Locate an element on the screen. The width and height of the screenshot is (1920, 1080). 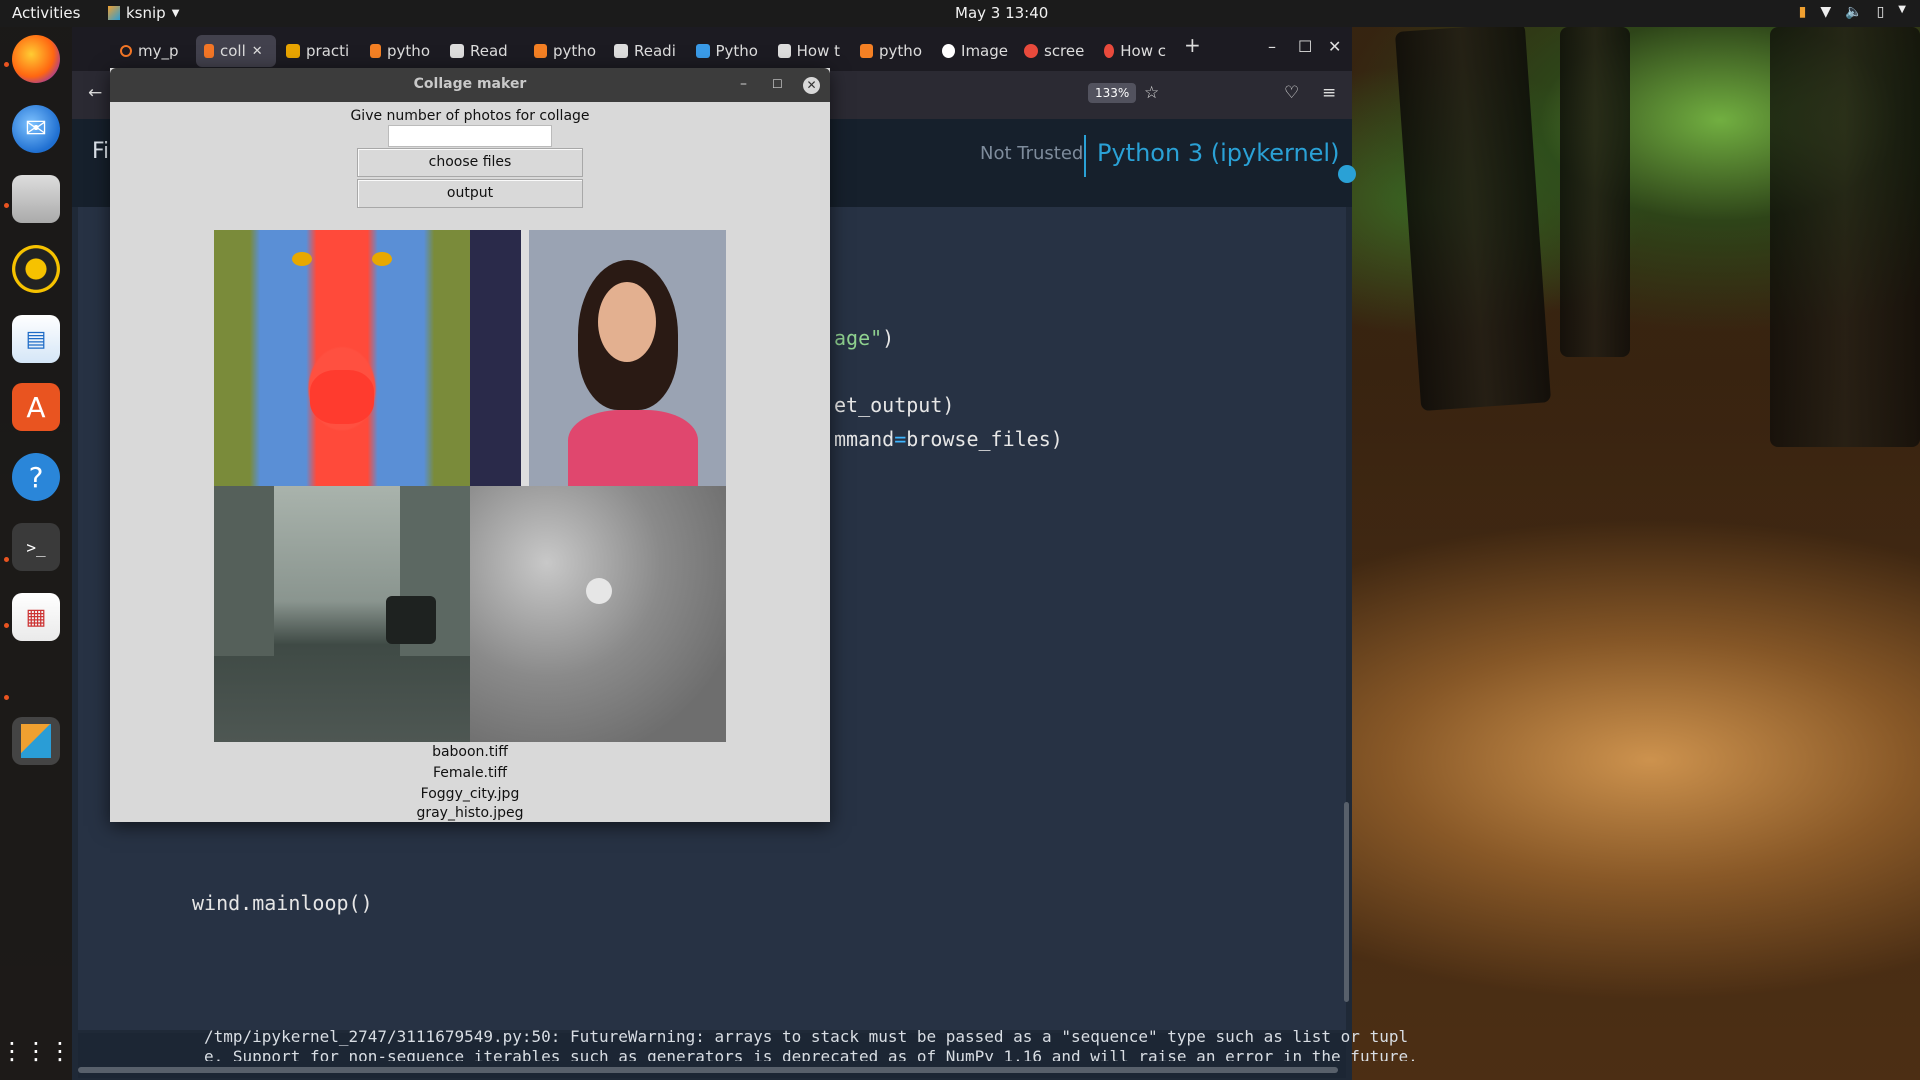
window-title: Collage maker is located at coordinates (470, 84).